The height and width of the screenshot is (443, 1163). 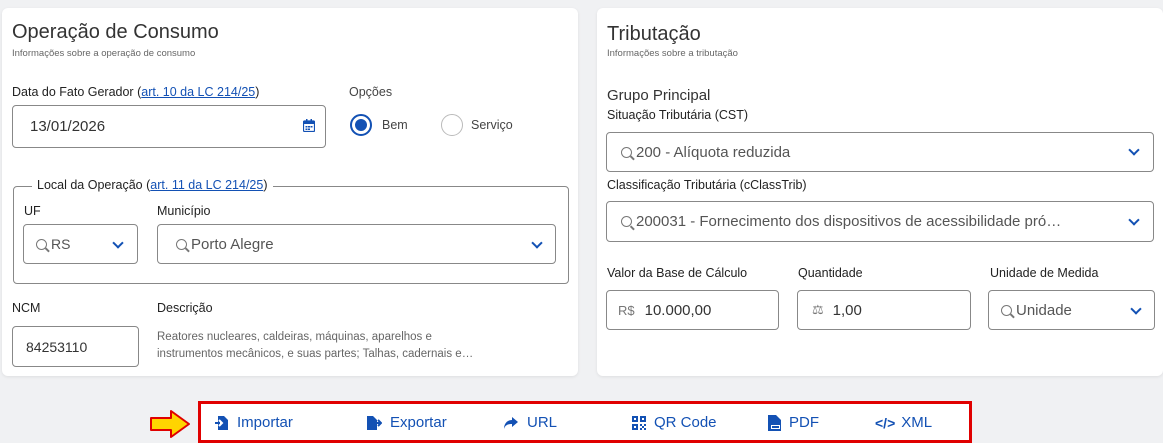 What do you see at coordinates (880, 152) in the screenshot?
I see `cst-select: 200 - Alíquota reduzida` at bounding box center [880, 152].